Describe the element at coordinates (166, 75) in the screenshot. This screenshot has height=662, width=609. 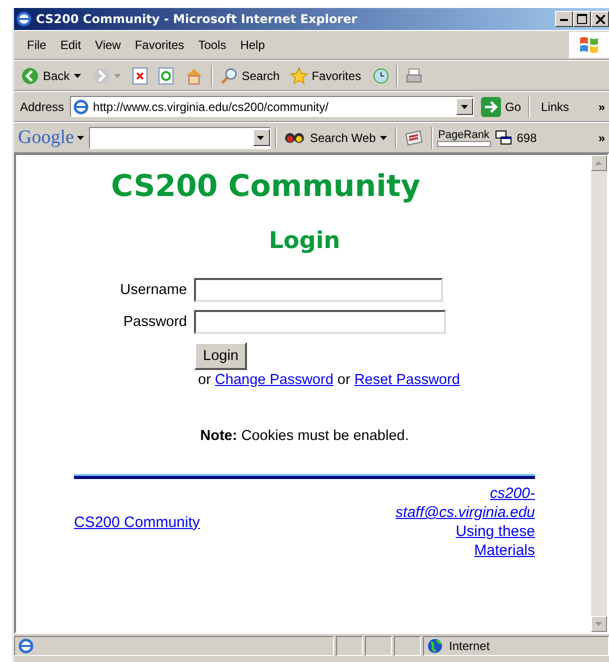
I see `refresh-icon` at that location.